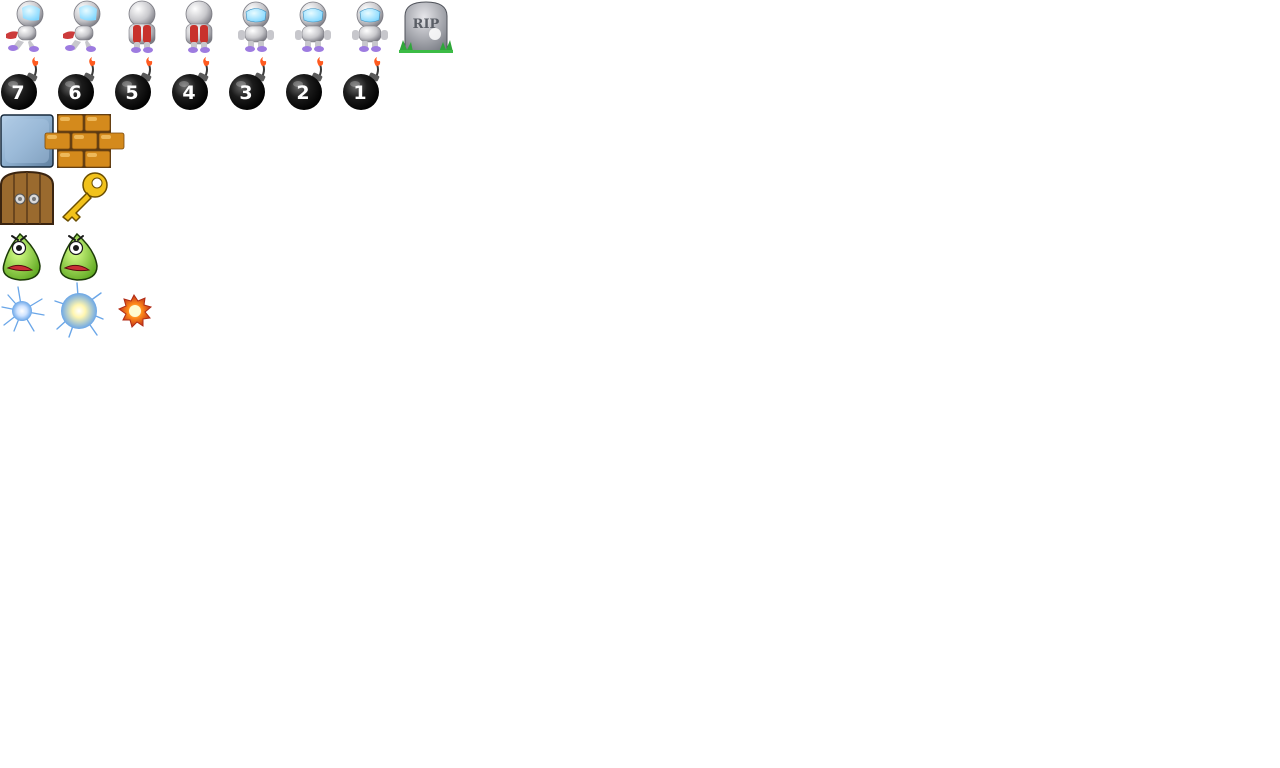 The image size is (1280, 768). Describe the element at coordinates (256, 28) in the screenshot. I see `player-front-1-icon` at that location.